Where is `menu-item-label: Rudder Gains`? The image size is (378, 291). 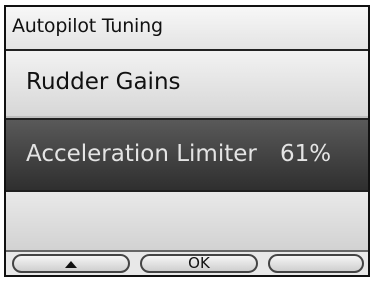
menu-item-label: Rudder Gains is located at coordinates (103, 82).